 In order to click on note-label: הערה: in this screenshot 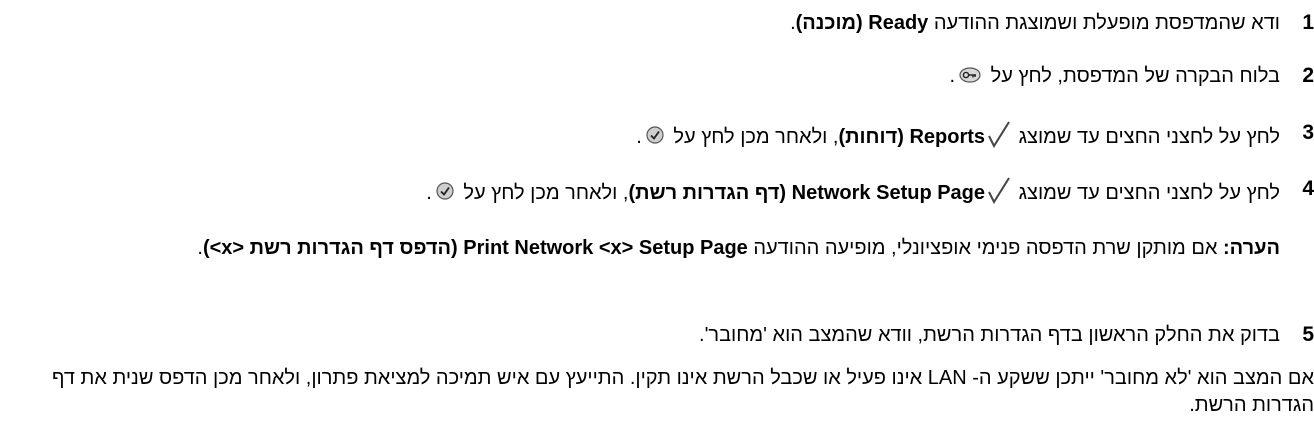, I will do `click(1251, 248)`.